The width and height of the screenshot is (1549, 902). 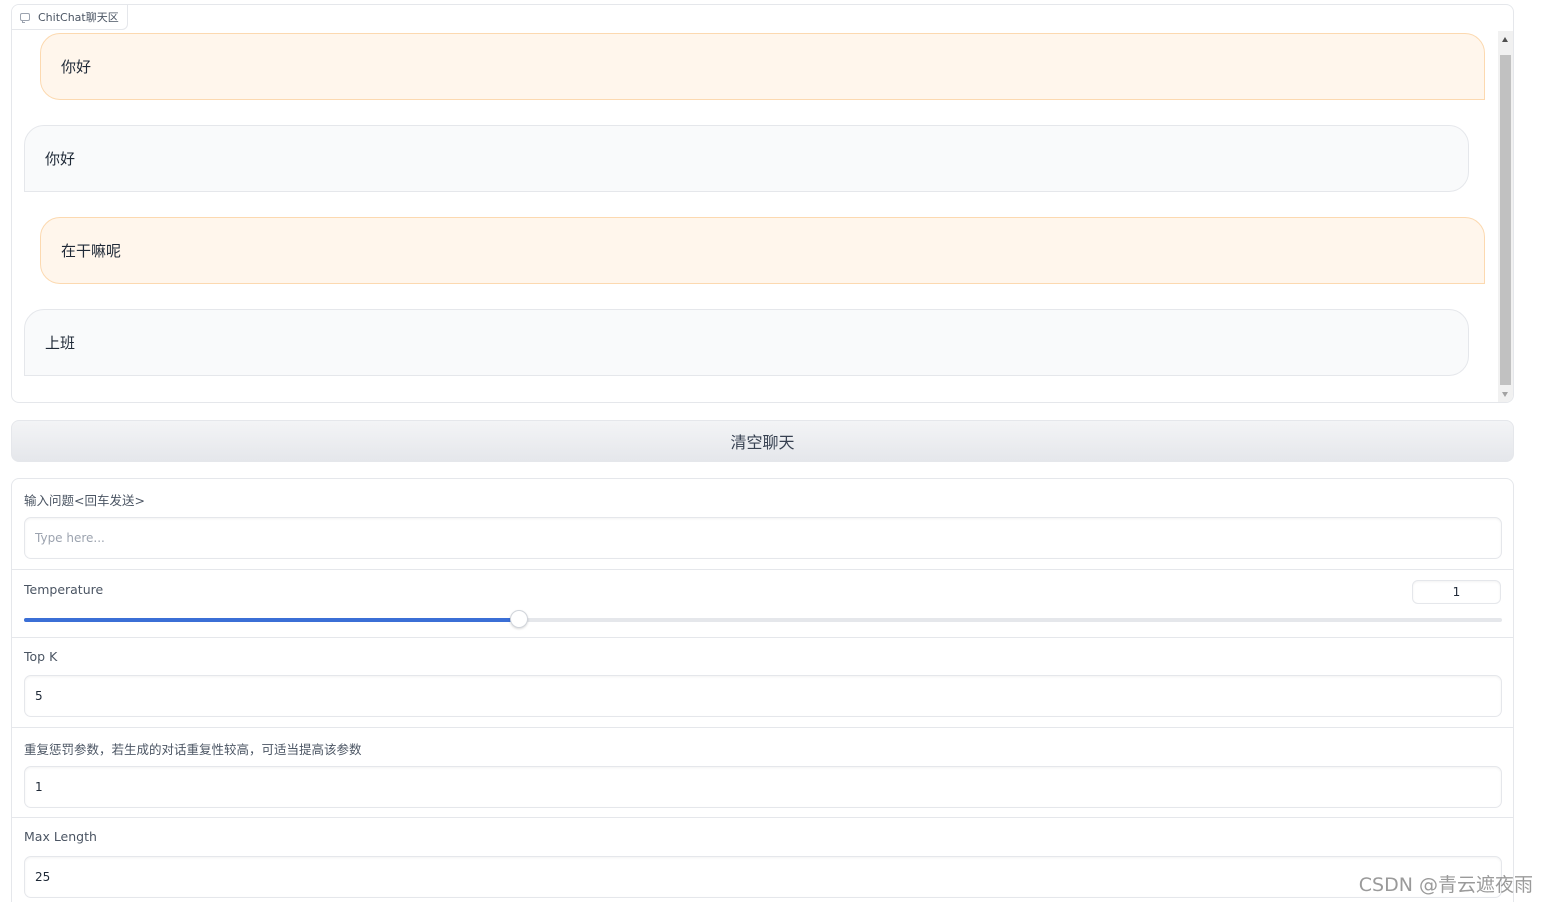 What do you see at coordinates (60, 836) in the screenshot?
I see `max-length-label: Max Length` at bounding box center [60, 836].